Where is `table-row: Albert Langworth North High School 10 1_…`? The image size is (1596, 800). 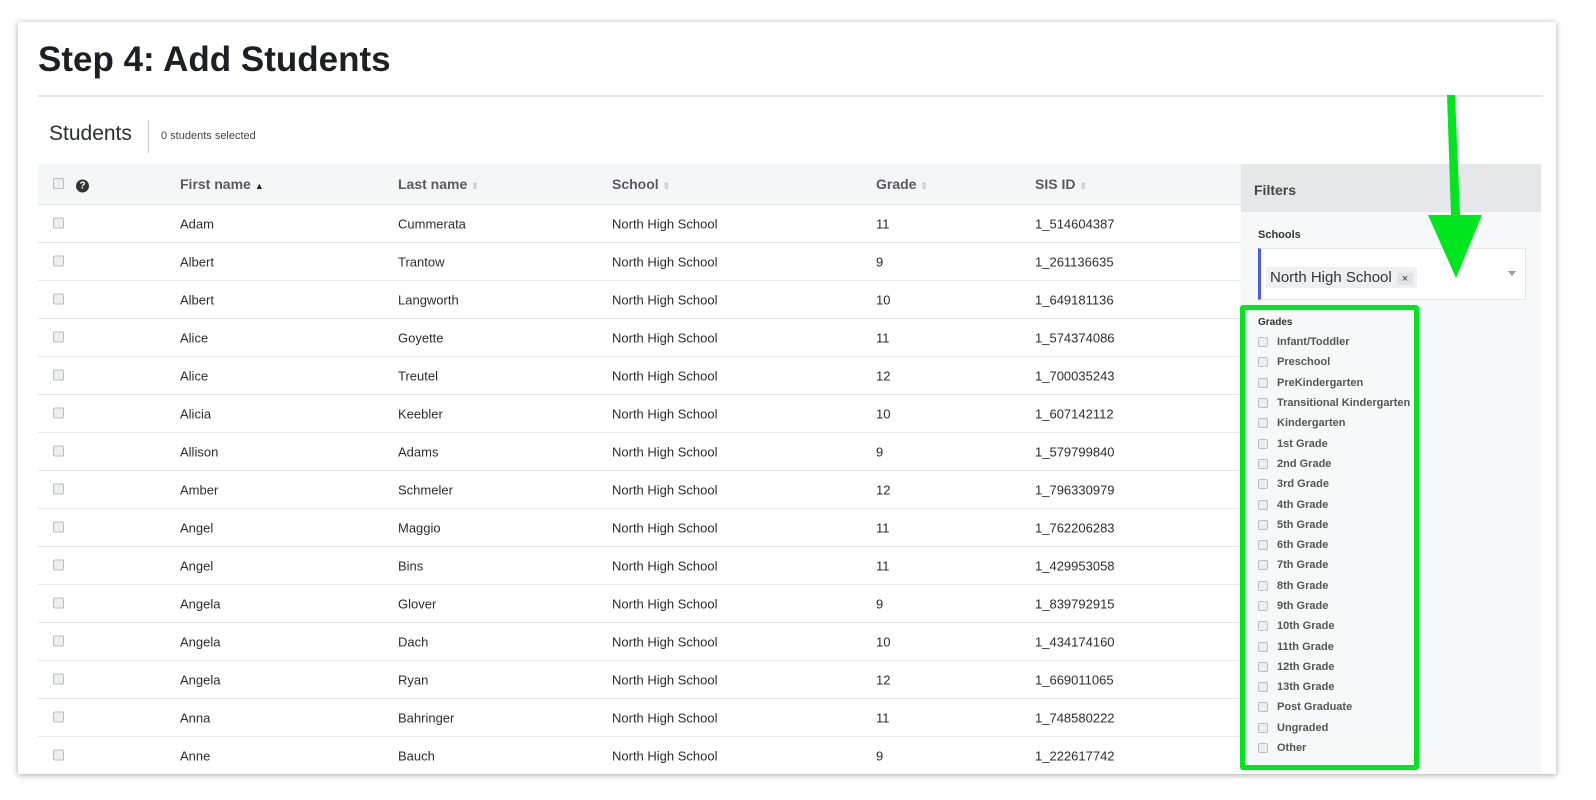
table-row: Albert Langworth North High School 10 1_… is located at coordinates (639, 300).